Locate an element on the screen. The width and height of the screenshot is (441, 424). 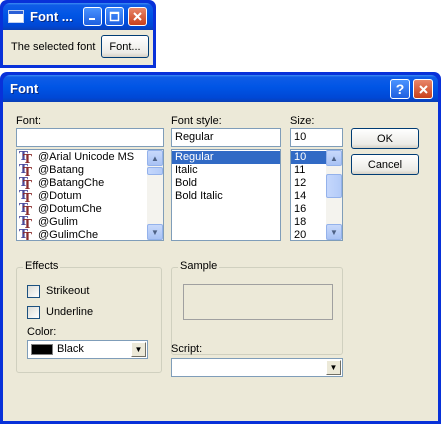
font-style-input: Regular is located at coordinates (226, 137).